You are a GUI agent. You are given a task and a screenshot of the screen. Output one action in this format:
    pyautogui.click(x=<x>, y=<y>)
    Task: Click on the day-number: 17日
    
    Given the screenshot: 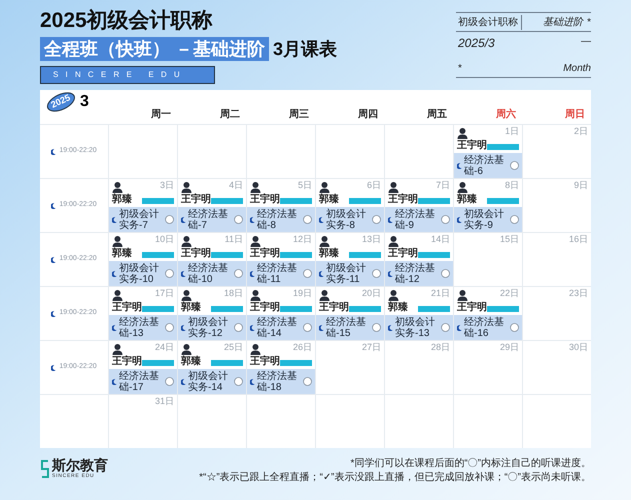 What is the action you would take?
    pyautogui.click(x=164, y=293)
    